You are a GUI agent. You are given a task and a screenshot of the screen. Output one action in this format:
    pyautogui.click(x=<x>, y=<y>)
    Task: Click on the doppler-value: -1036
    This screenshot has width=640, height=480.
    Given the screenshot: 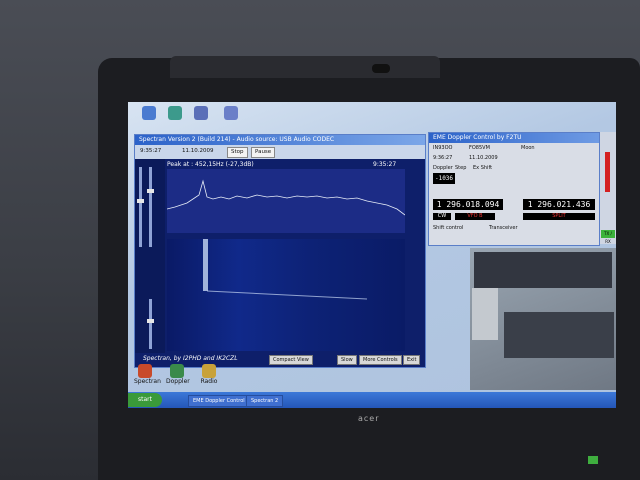 What is the action you would take?
    pyautogui.click(x=444, y=178)
    